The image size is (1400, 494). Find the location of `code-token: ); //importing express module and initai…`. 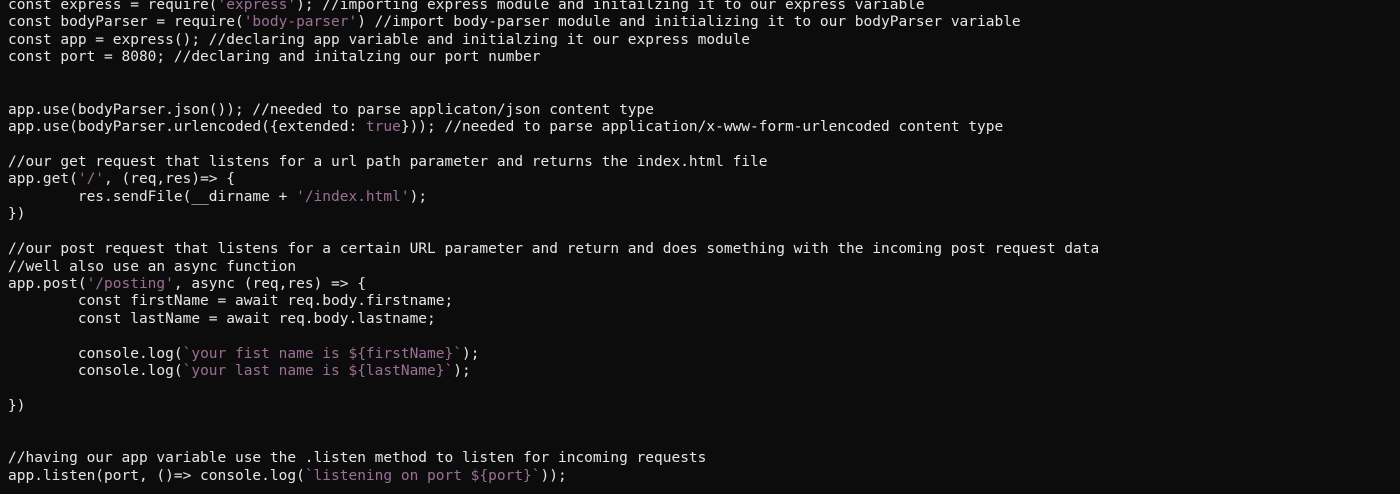

code-token: ); //importing express module and initai… is located at coordinates (610, 6).